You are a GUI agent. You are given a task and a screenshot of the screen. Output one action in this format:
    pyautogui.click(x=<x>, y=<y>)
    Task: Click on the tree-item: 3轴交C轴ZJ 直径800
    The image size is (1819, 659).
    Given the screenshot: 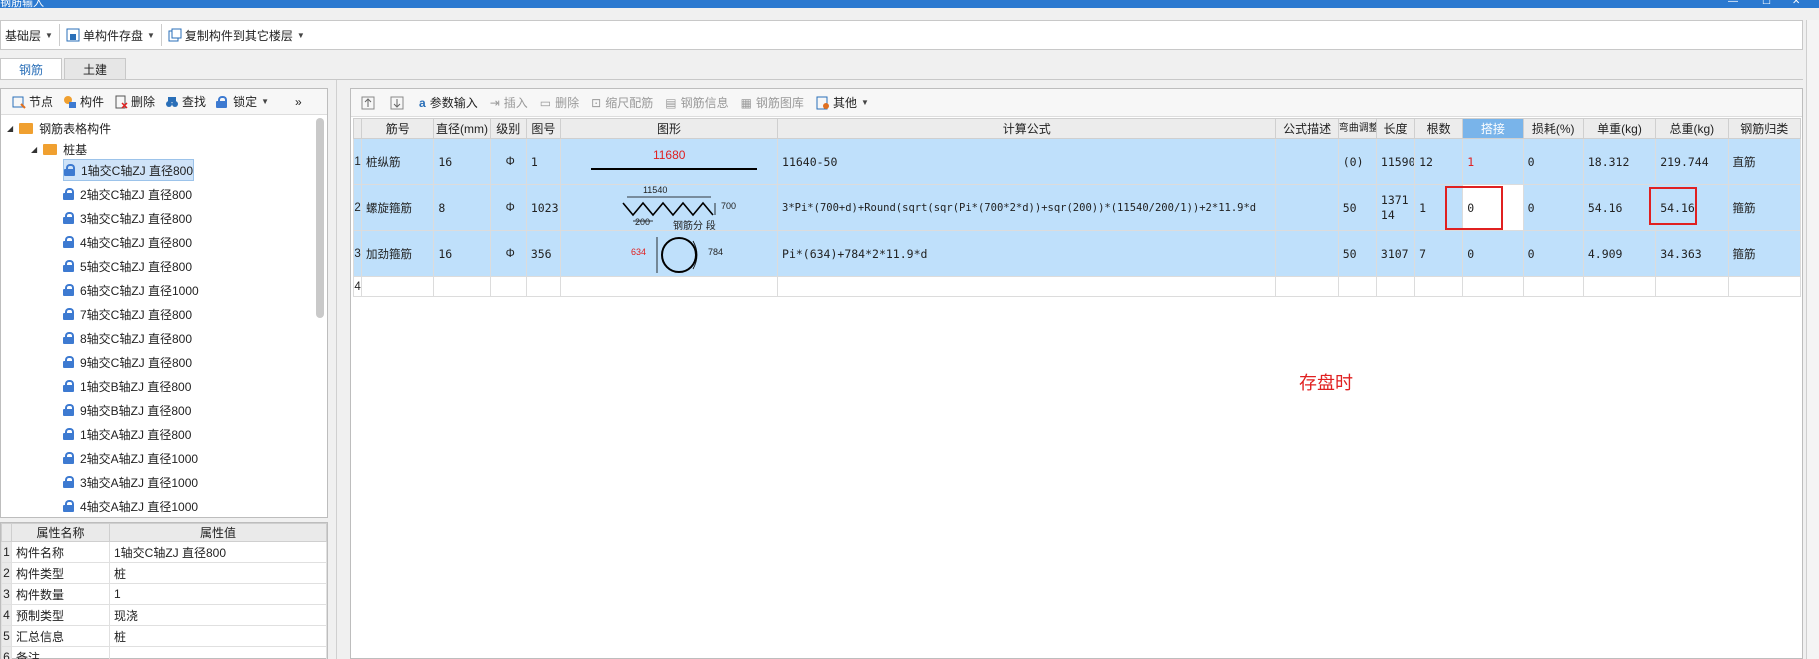 What is the action you would take?
    pyautogui.click(x=127, y=218)
    